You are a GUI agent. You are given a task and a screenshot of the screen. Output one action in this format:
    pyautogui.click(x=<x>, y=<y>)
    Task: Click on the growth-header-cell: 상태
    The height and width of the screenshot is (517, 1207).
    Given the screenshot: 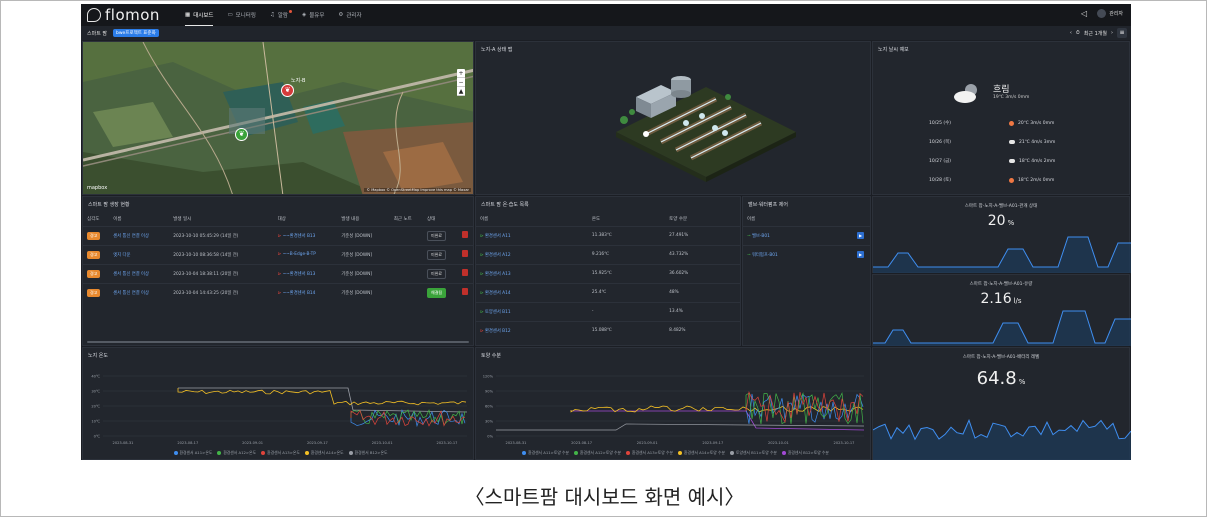 What is the action you would take?
    pyautogui.click(x=431, y=220)
    